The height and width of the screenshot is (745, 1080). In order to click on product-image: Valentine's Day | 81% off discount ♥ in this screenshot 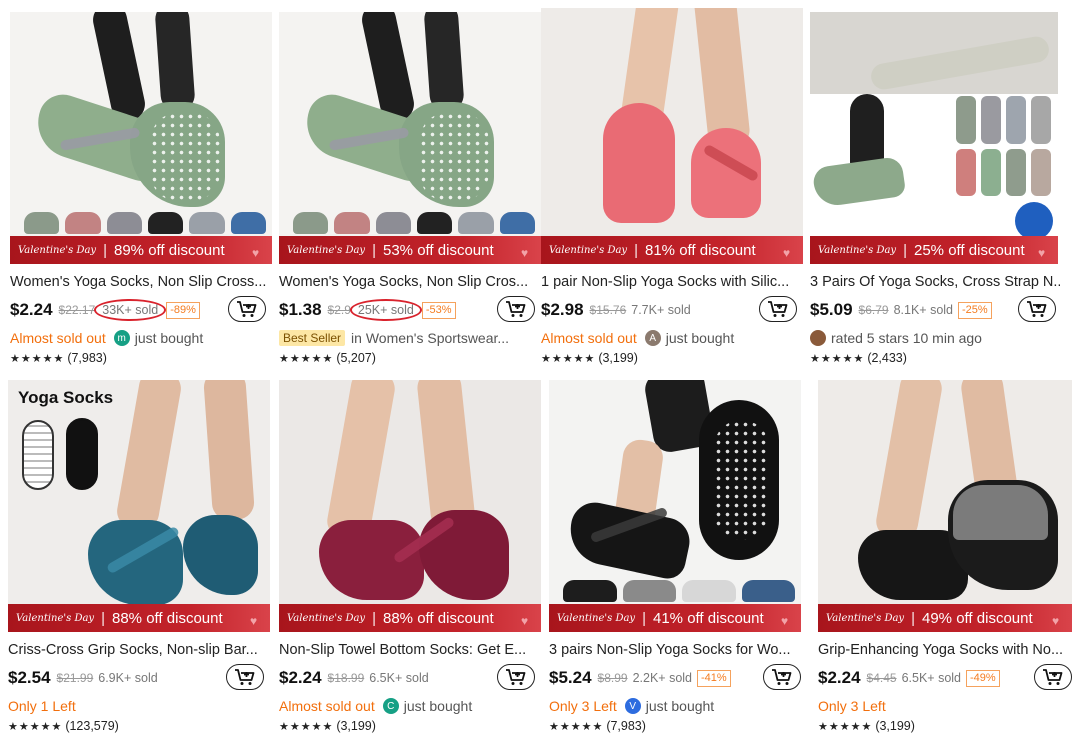, I will do `click(672, 136)`.